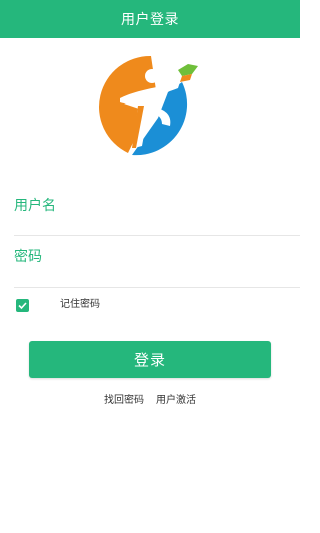 The height and width of the screenshot is (533, 320). I want to click on password-divider, so click(157, 287).